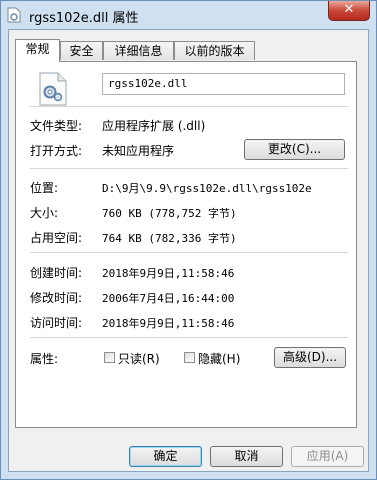 The image size is (377, 480). I want to click on size-label: 大小:, so click(44, 213).